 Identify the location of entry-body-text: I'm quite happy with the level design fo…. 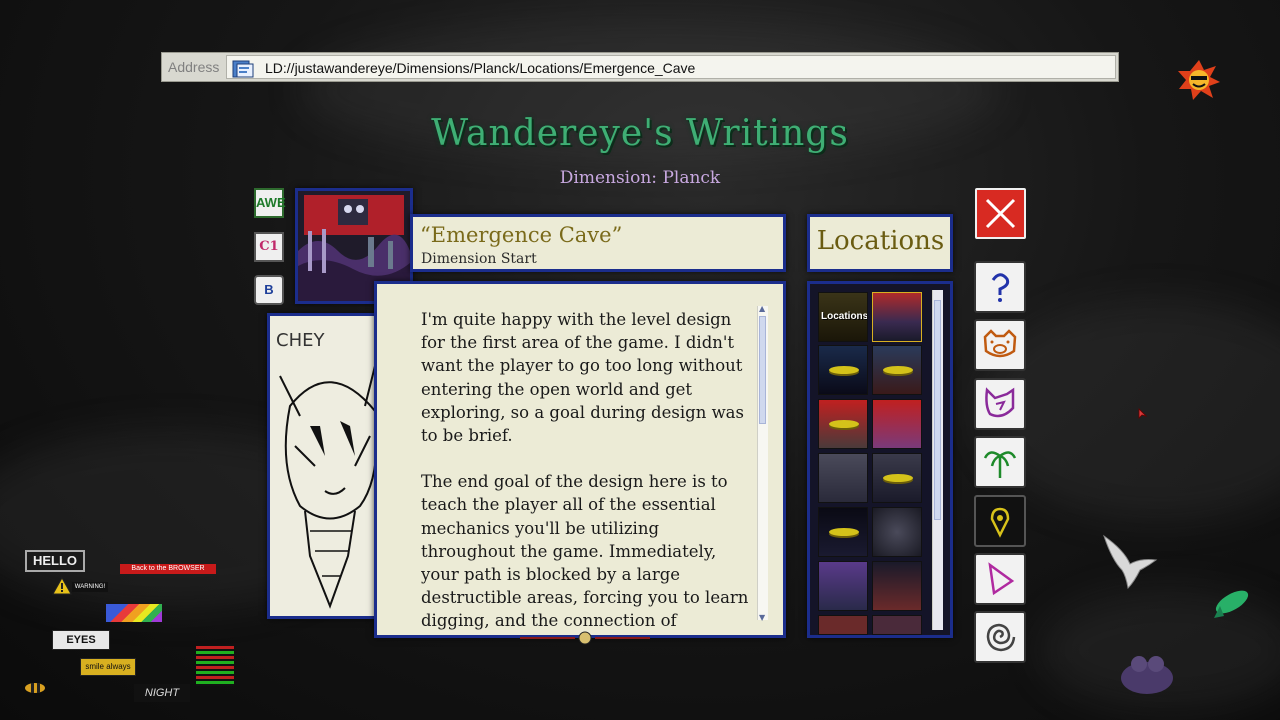
(587, 469).